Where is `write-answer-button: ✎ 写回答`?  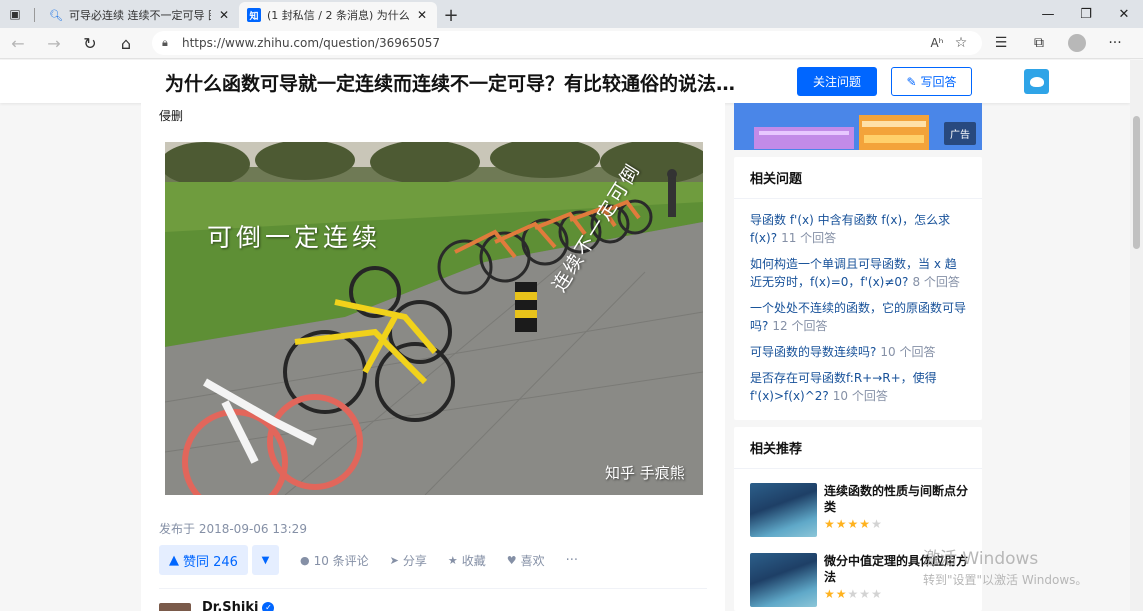 write-answer-button: ✎ 写回答 is located at coordinates (931, 81).